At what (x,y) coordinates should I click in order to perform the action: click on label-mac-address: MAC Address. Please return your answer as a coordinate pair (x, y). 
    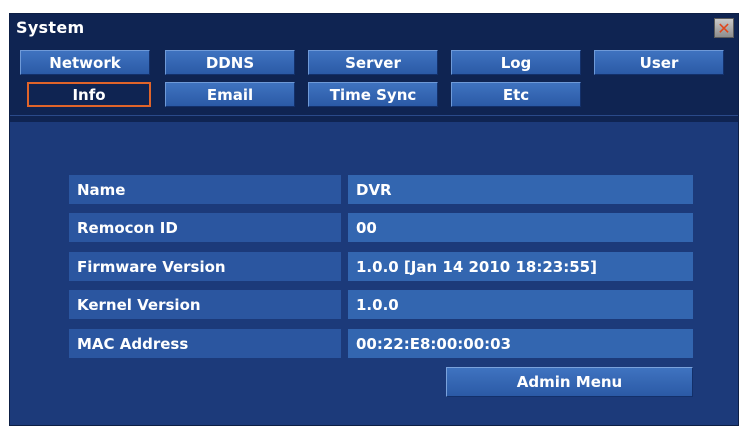
    Looking at the image, I should click on (205, 343).